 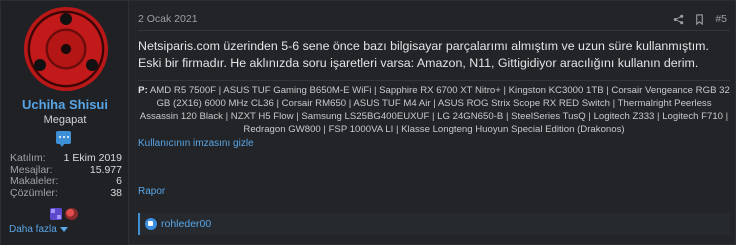 I want to click on chevron-down-icon, so click(x=63, y=229).